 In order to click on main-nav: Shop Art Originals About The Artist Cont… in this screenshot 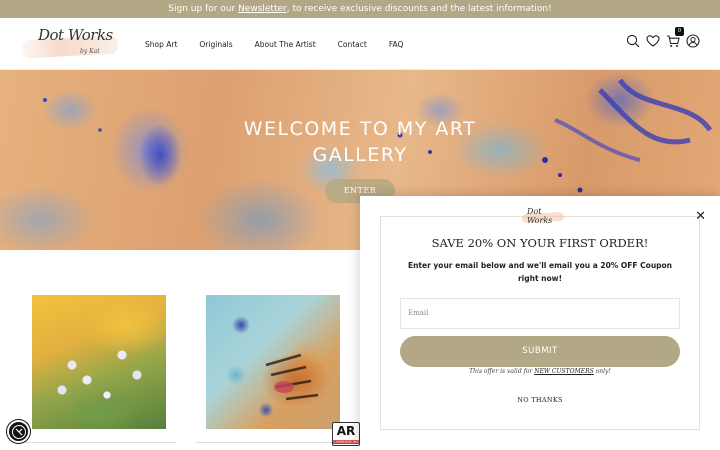, I will do `click(285, 44)`.